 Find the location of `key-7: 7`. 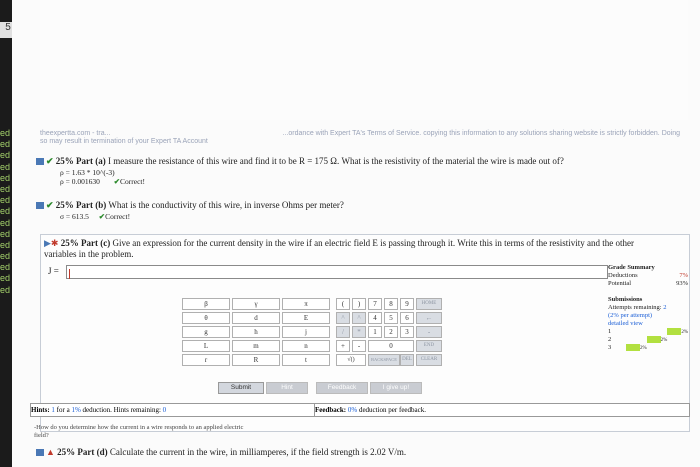

key-7: 7 is located at coordinates (375, 304).